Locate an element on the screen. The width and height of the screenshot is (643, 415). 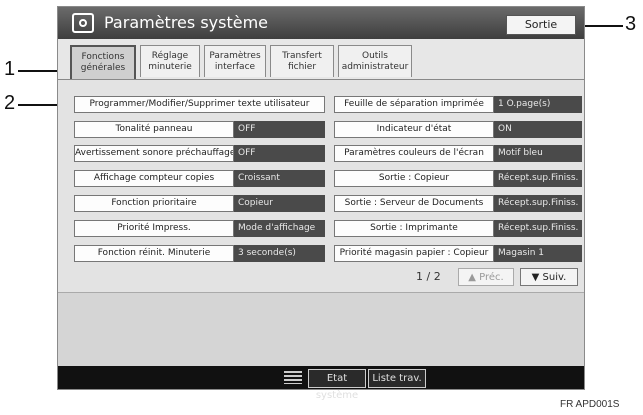
tab-general-functions: Fonctions générales is located at coordinates (103, 62).